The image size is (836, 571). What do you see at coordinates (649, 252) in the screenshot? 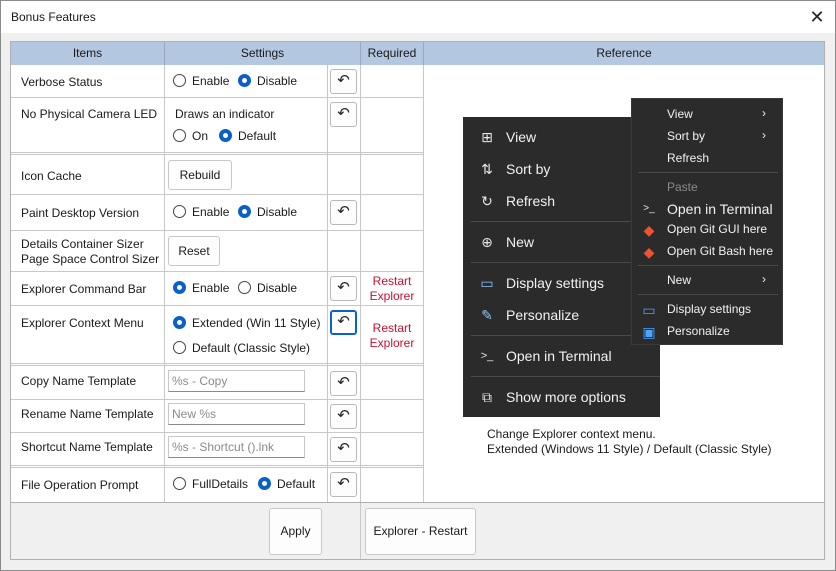
I see `git-bash-icon: ◆` at bounding box center [649, 252].